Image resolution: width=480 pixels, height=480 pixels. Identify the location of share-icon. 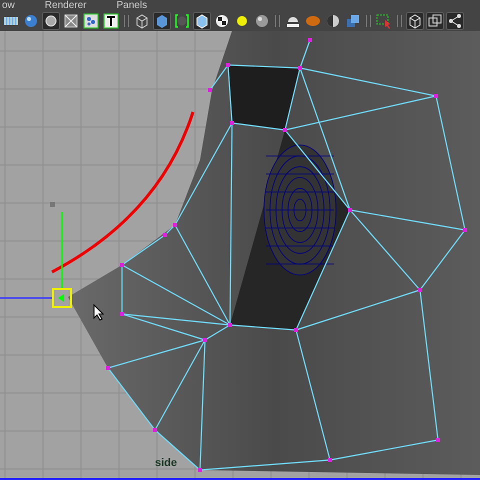
(455, 21).